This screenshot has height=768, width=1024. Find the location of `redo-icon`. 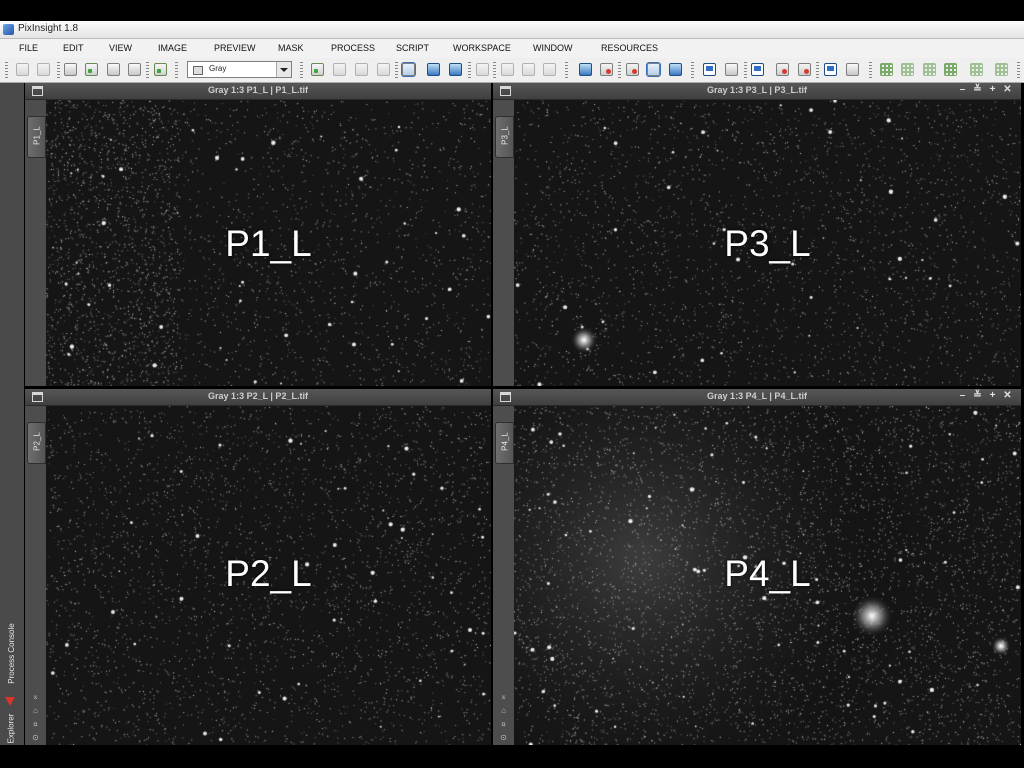

redo-icon is located at coordinates (43, 69).